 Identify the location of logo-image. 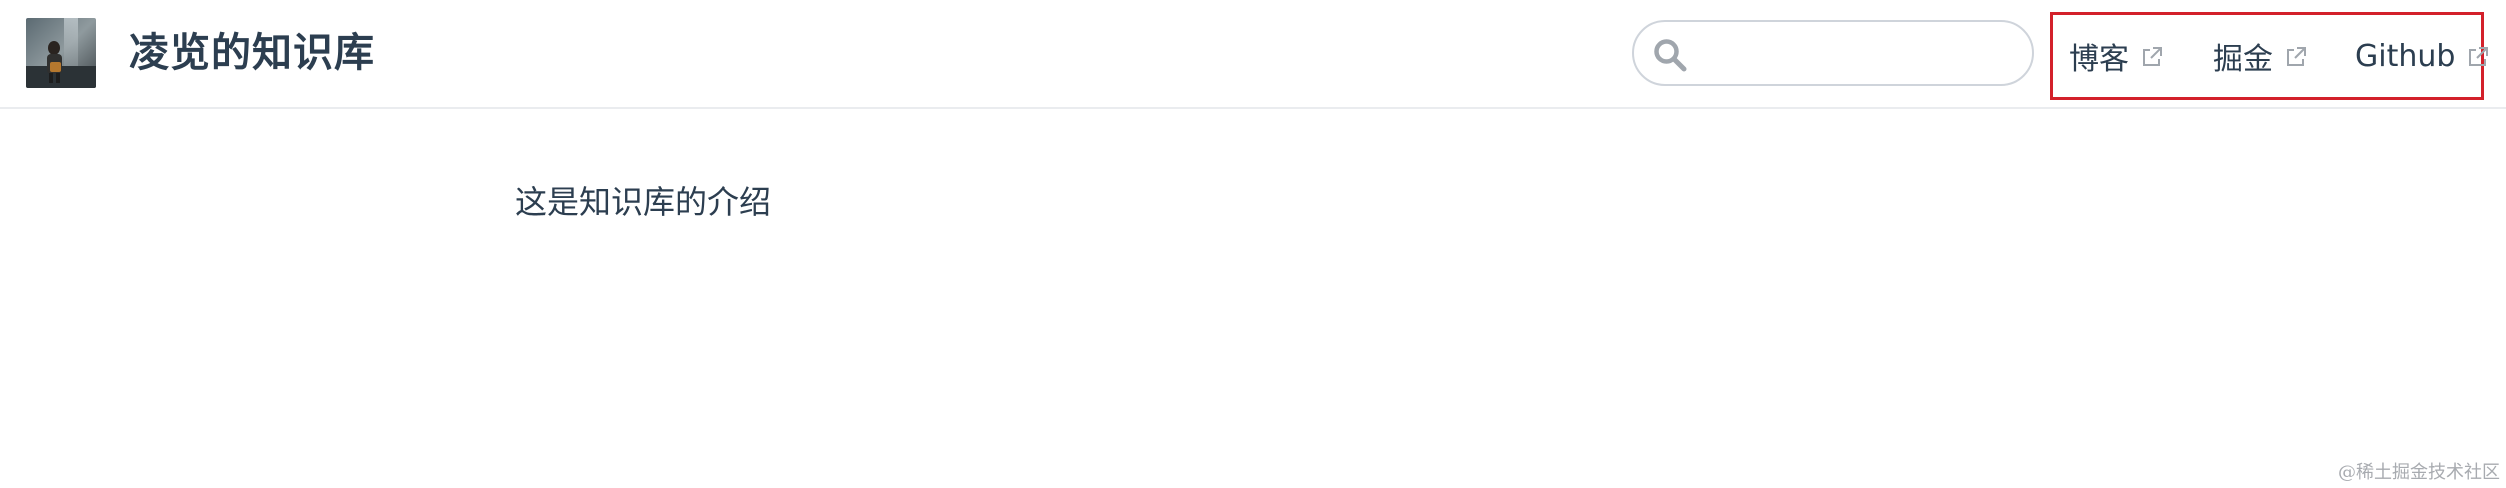
(61, 53).